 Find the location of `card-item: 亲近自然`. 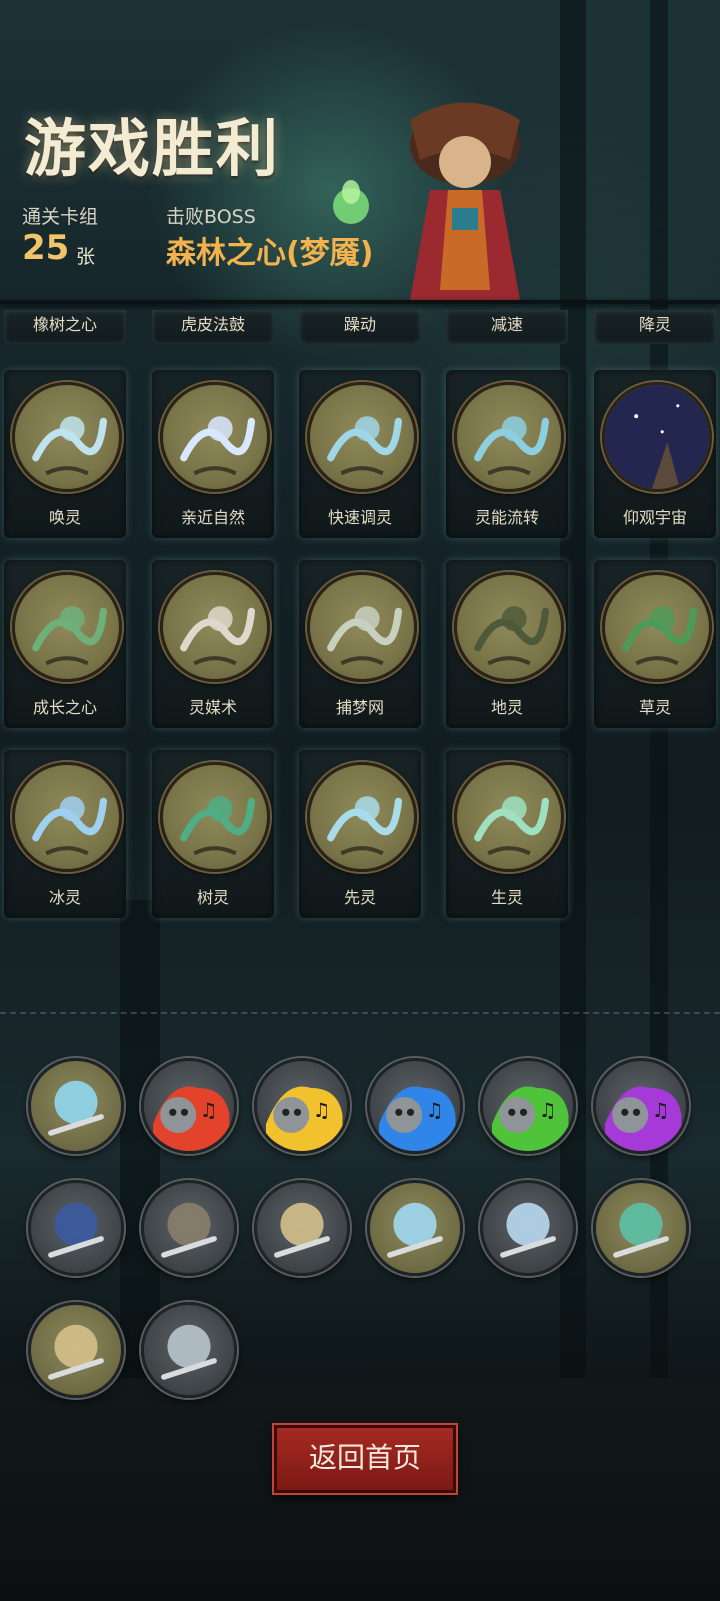

card-item: 亲近自然 is located at coordinates (213, 454).